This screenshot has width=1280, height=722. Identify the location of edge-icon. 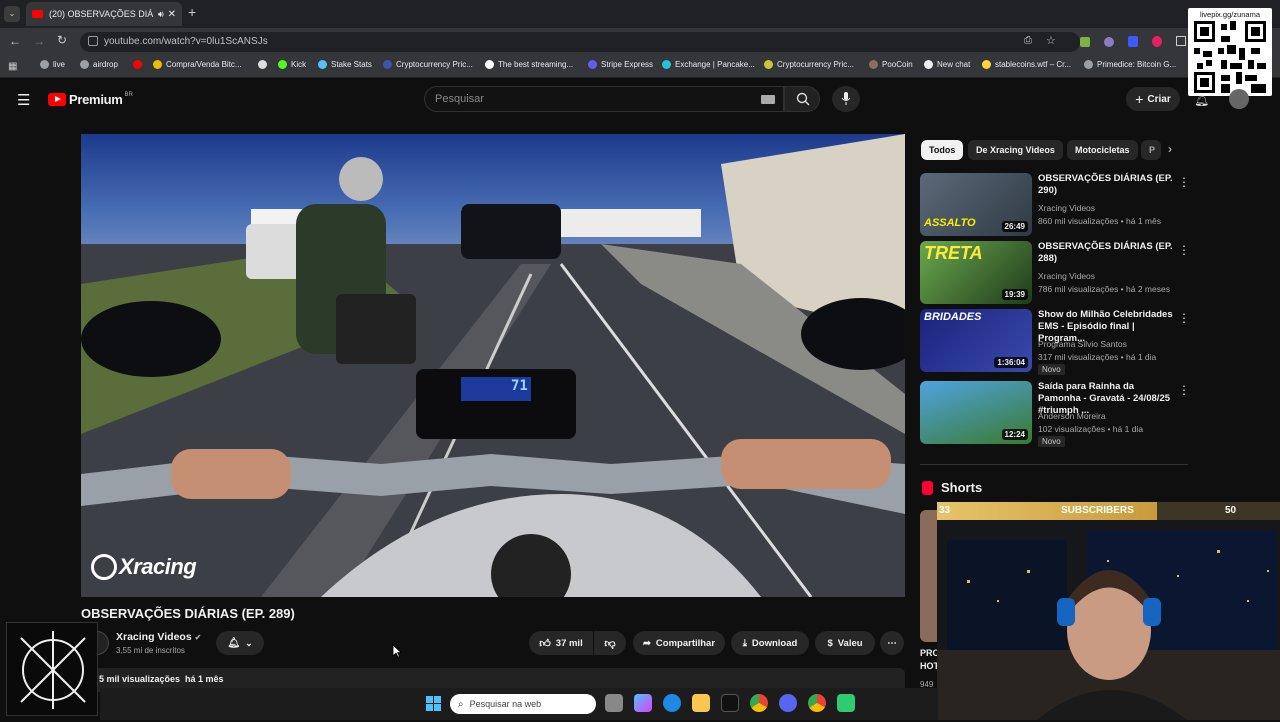
(672, 703).